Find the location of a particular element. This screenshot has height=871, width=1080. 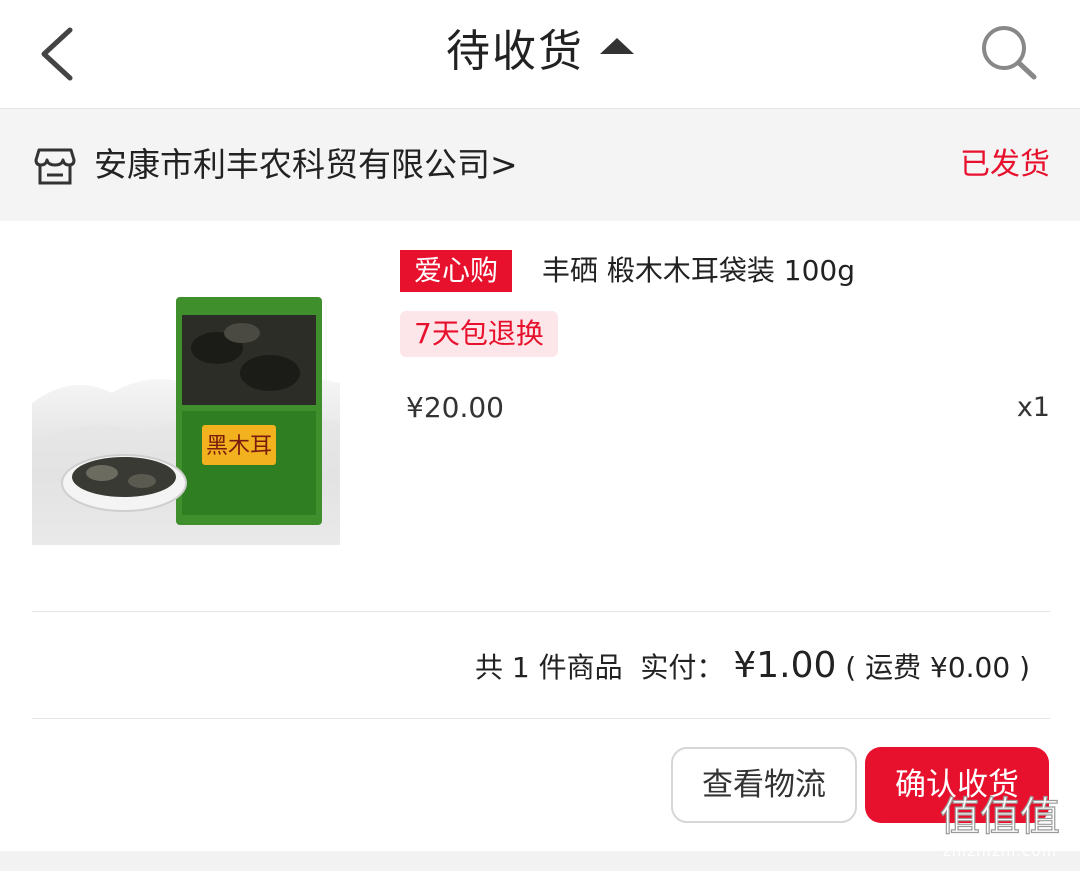

search-button is located at coordinates (1008, 52).